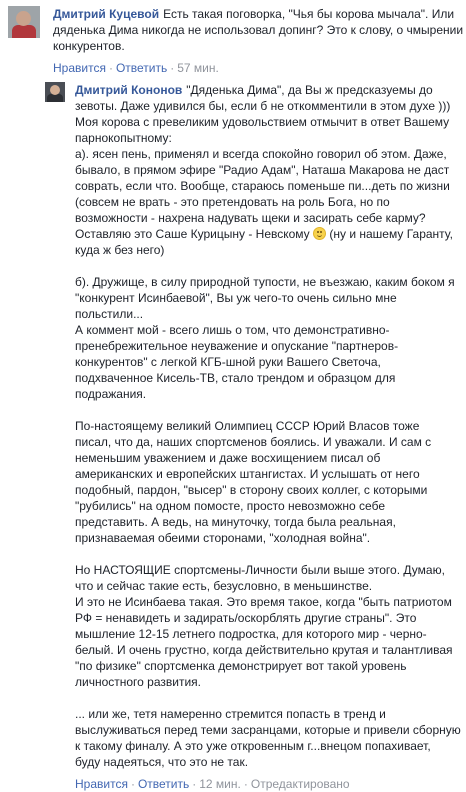  I want to click on author-name: Дмитрий Куцевой, so click(106, 14).